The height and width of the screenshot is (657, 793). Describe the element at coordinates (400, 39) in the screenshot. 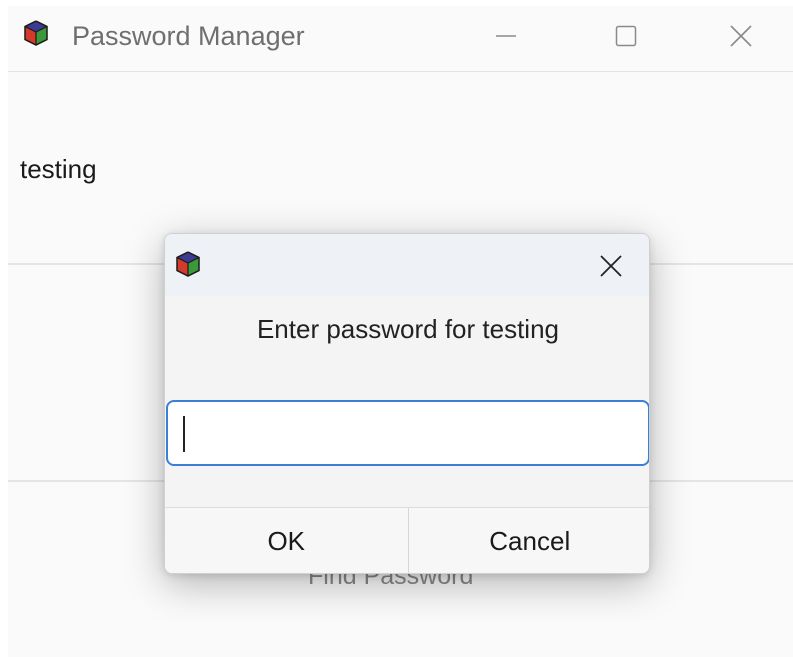

I see `window-titlebar: Password Manager` at that location.